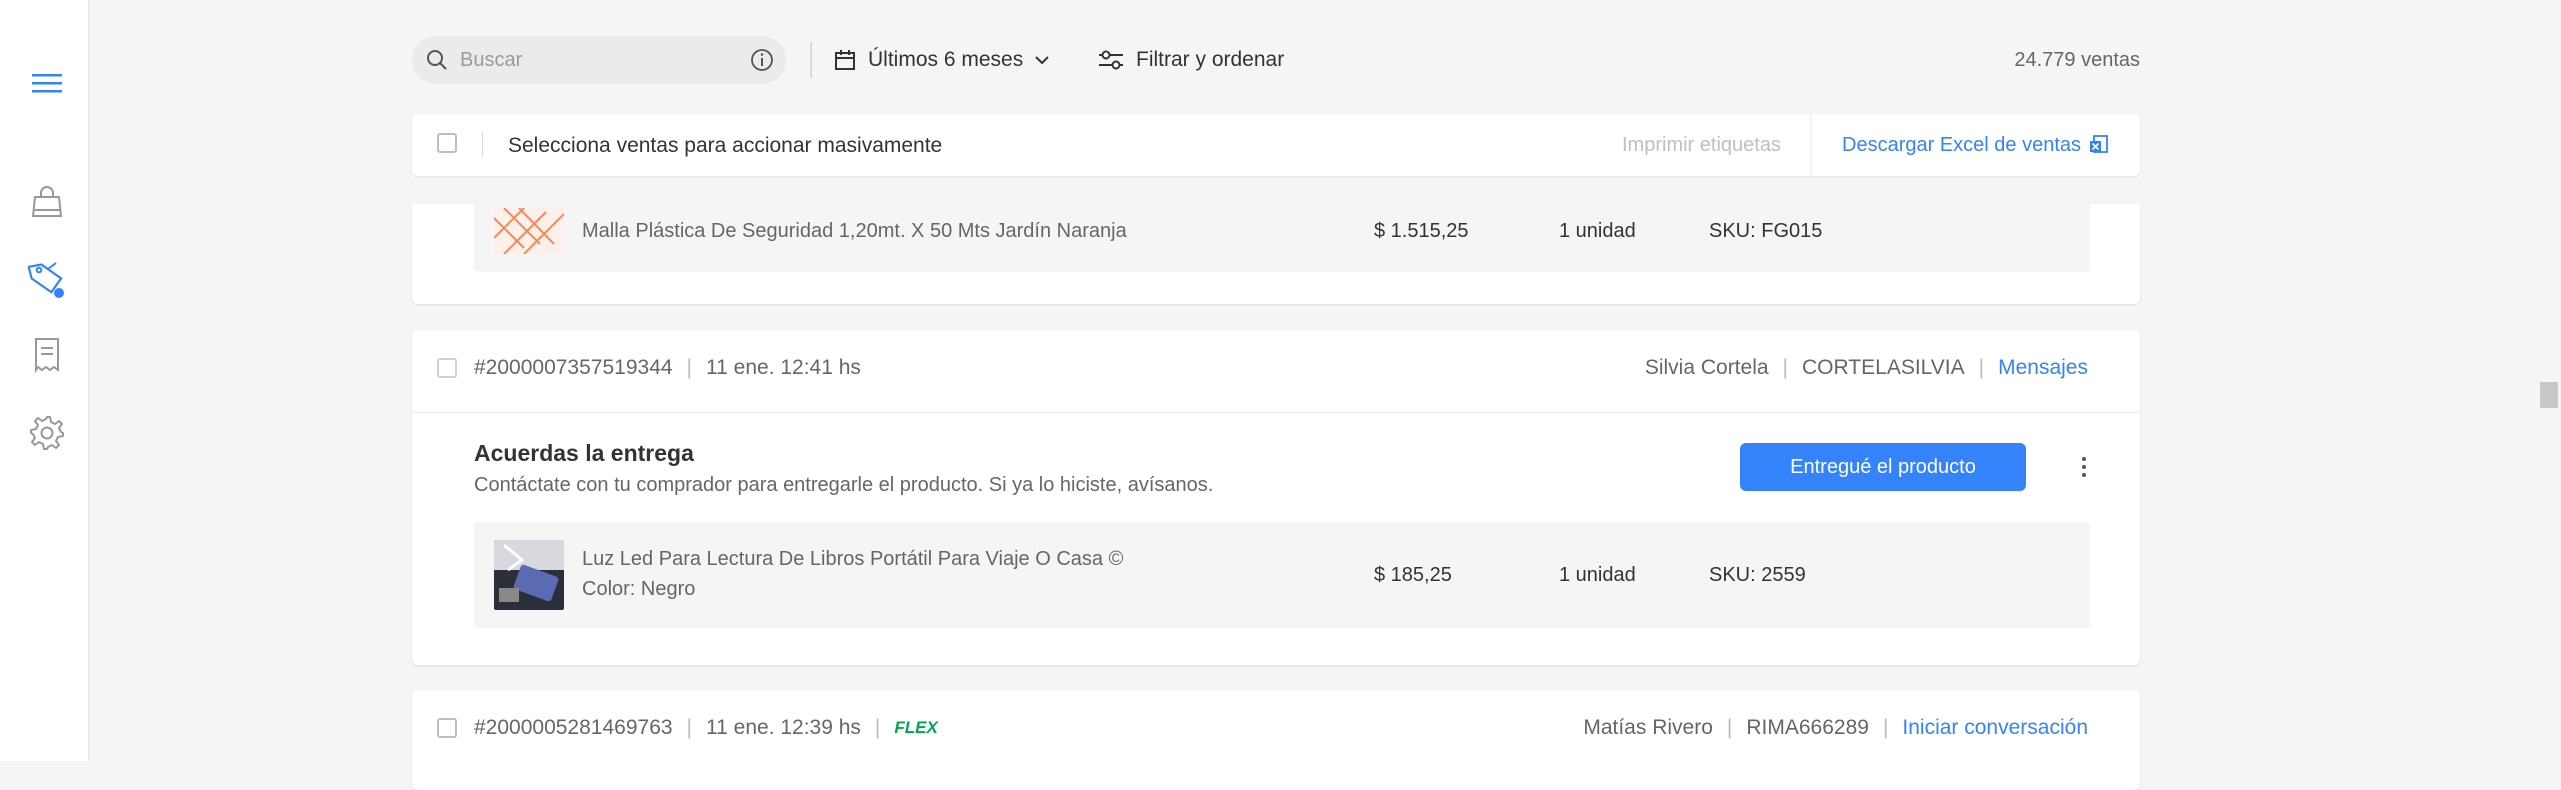 The image size is (2561, 790). I want to click on scrollbar-thumb, so click(2549, 395).